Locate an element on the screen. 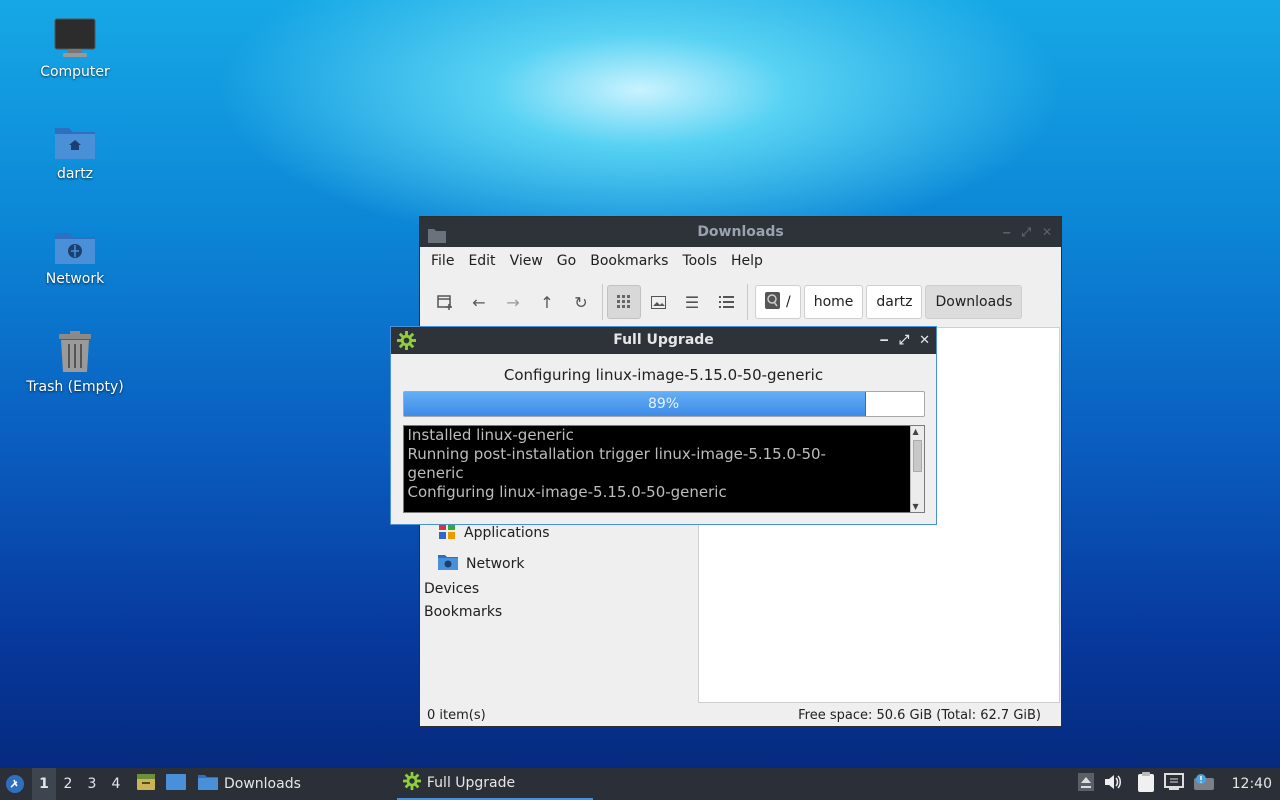 The height and width of the screenshot is (800, 1280). status-free-space: Free space: 50.6 GiB (Total: 62.7 GiB) is located at coordinates (919, 715).